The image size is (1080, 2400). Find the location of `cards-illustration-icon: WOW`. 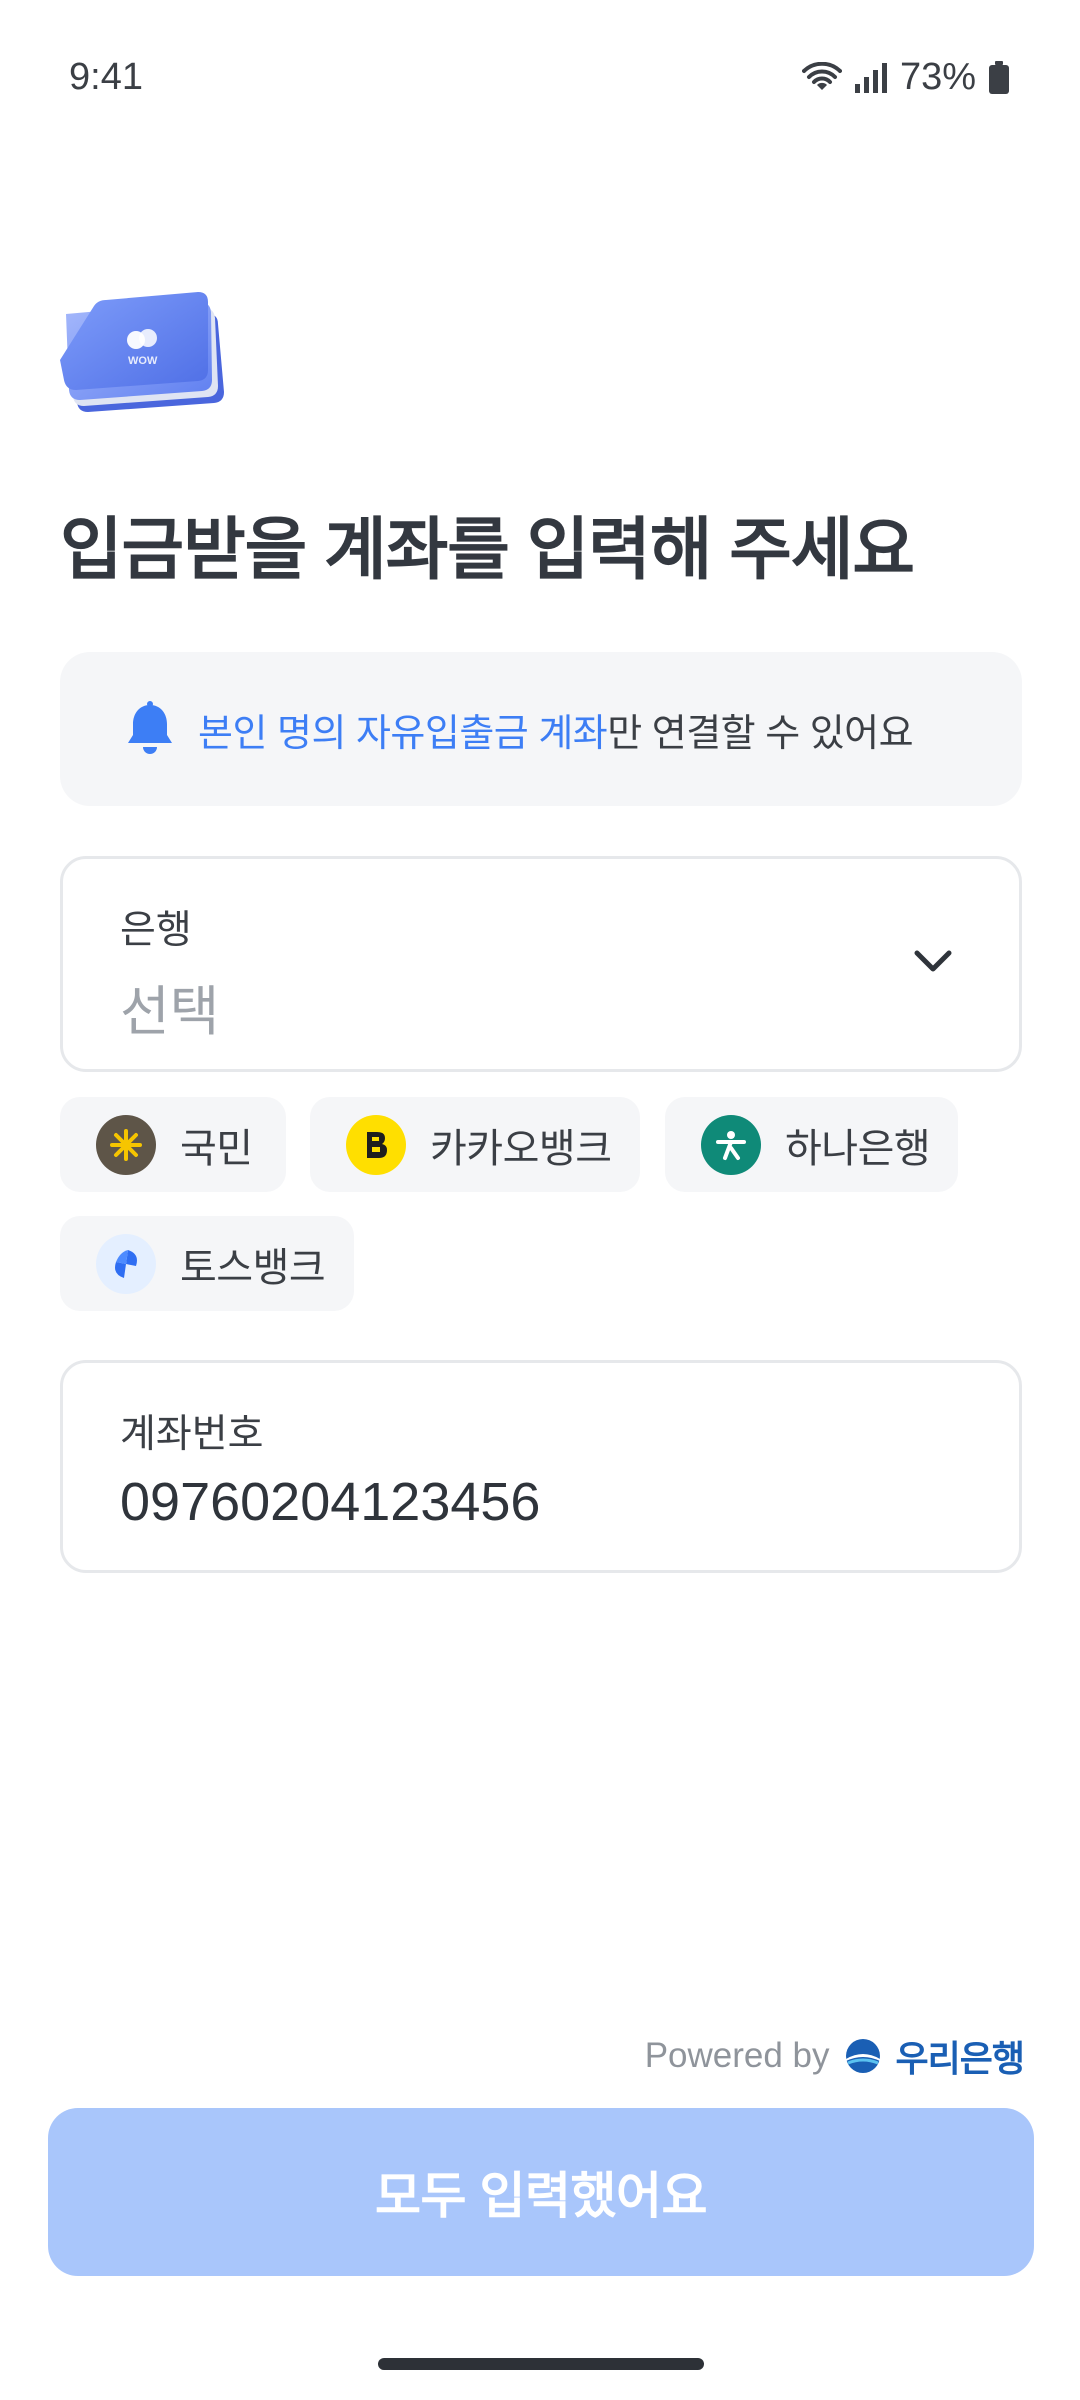

cards-illustration-icon: WOW is located at coordinates (142, 352).